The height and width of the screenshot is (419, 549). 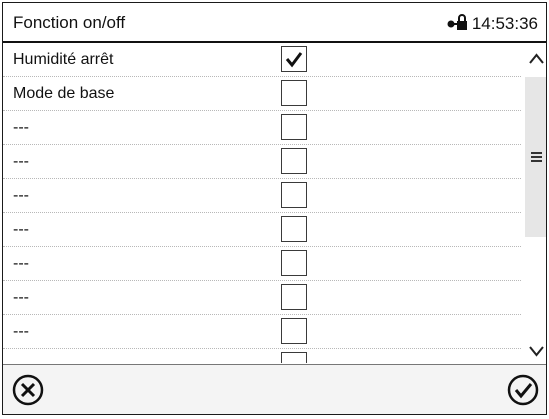 I want to click on scroll-down-button, so click(x=535, y=350).